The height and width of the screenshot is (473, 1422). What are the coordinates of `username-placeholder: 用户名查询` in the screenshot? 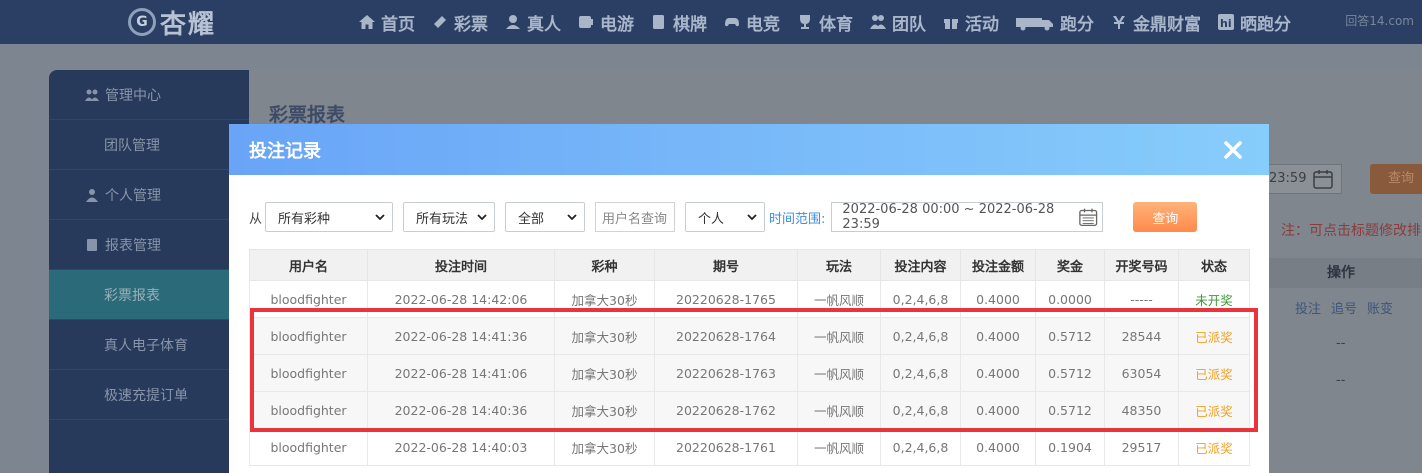 It's located at (635, 219).